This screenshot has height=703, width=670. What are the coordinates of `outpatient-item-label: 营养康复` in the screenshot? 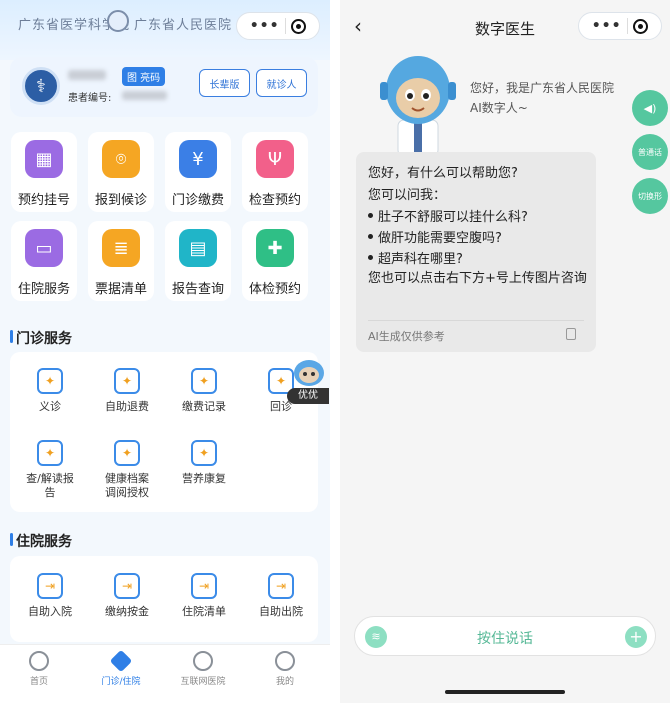 It's located at (204, 478).